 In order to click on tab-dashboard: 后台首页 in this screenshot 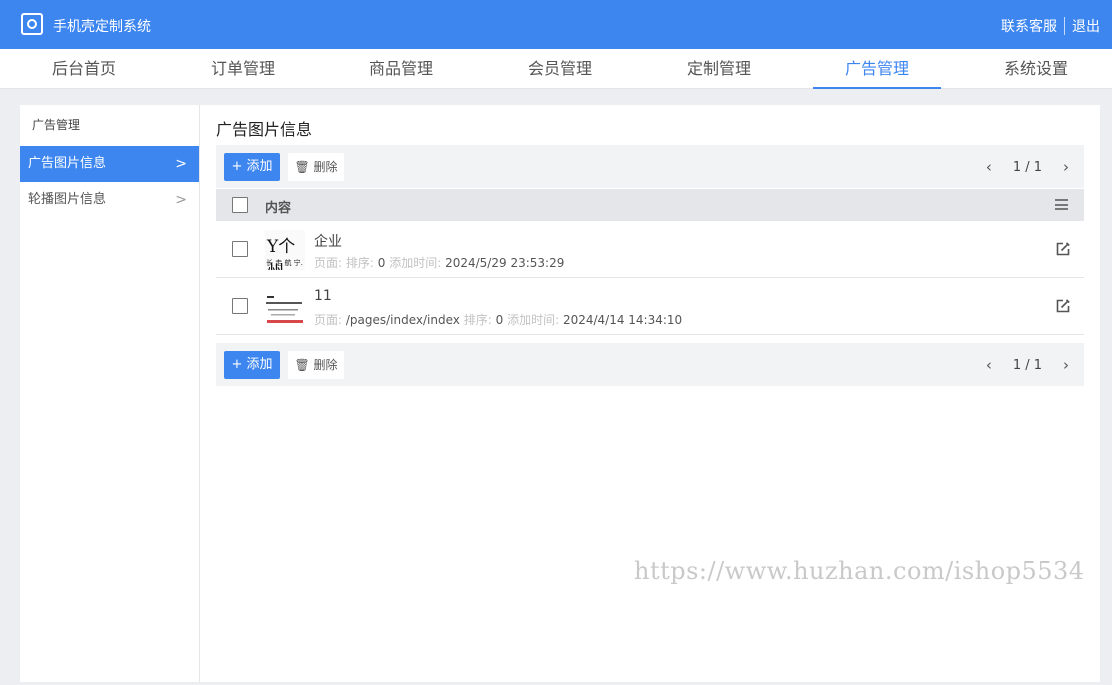, I will do `click(84, 69)`.